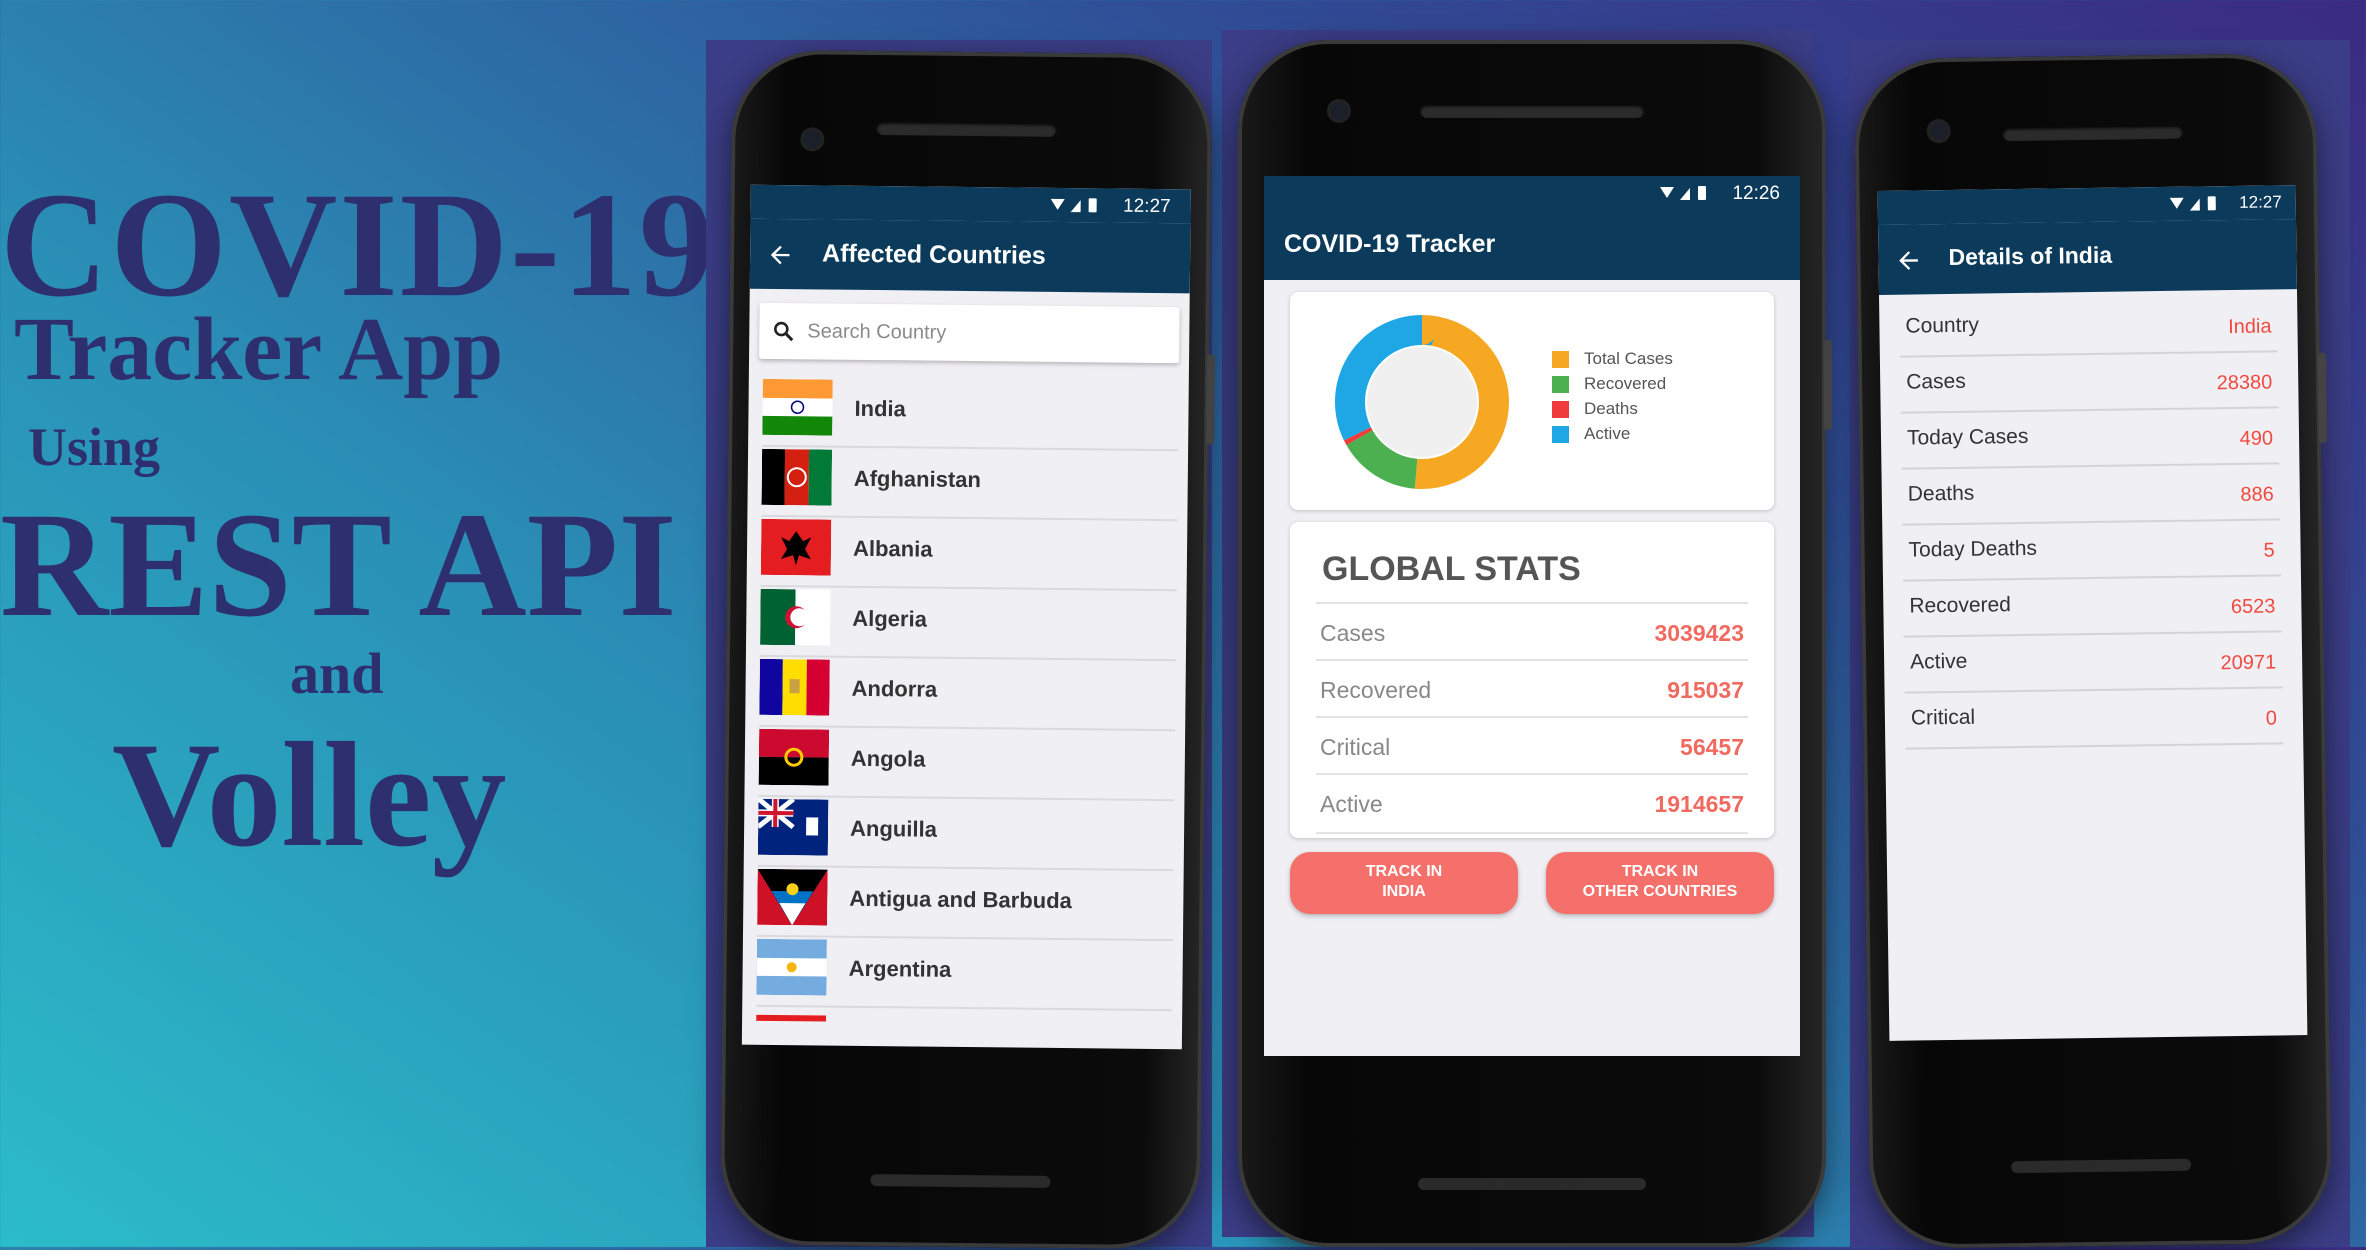 The height and width of the screenshot is (1250, 2366). Describe the element at coordinates (791, 1019) in the screenshot. I see `partial-flag` at that location.